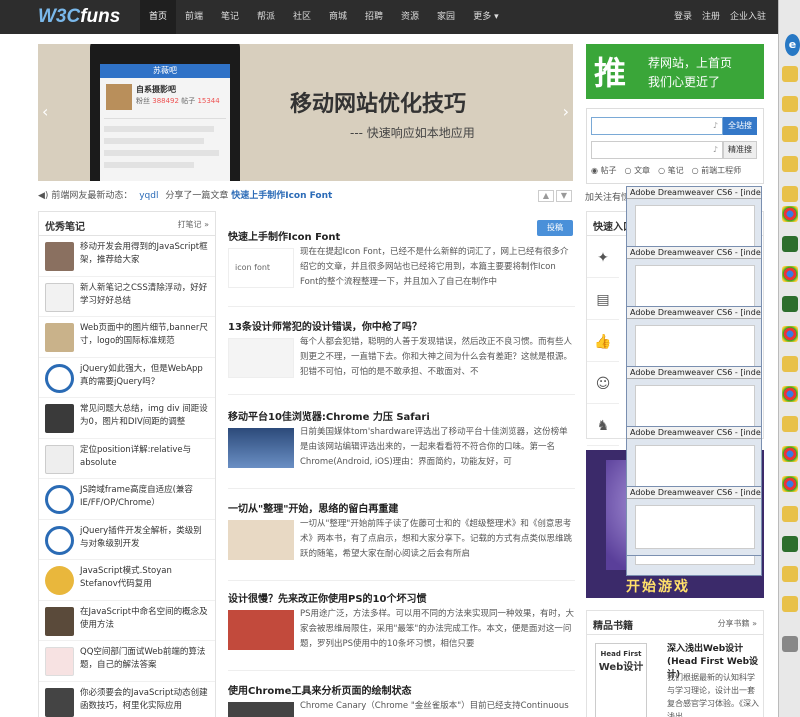 This screenshot has width=800, height=717. I want to click on list-item: jQuery如此强大，但是WebApp真的需要jQuery吗？, so click(127, 378).